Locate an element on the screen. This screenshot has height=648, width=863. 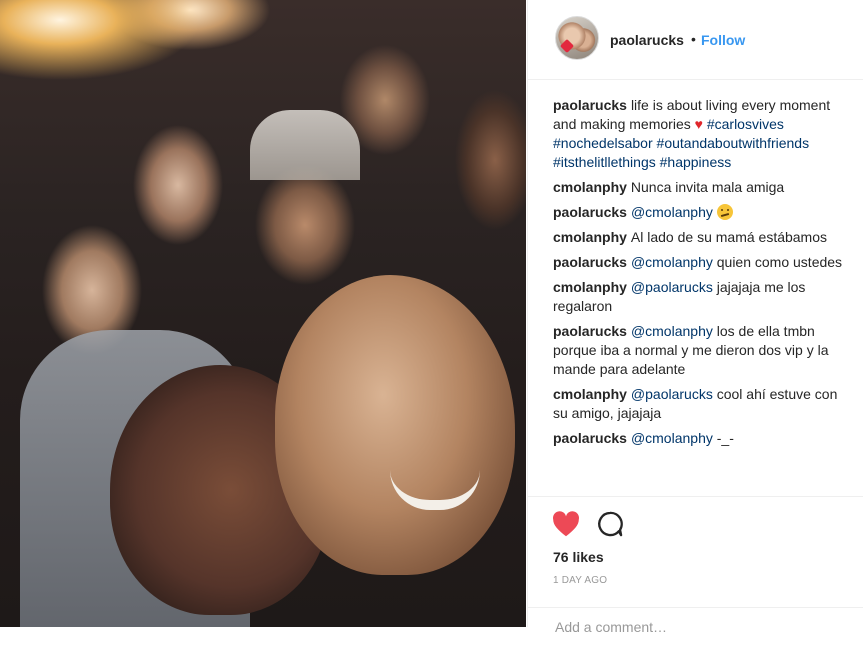
comment: paolarucks @cmolanphy -_- is located at coordinates (702, 438).